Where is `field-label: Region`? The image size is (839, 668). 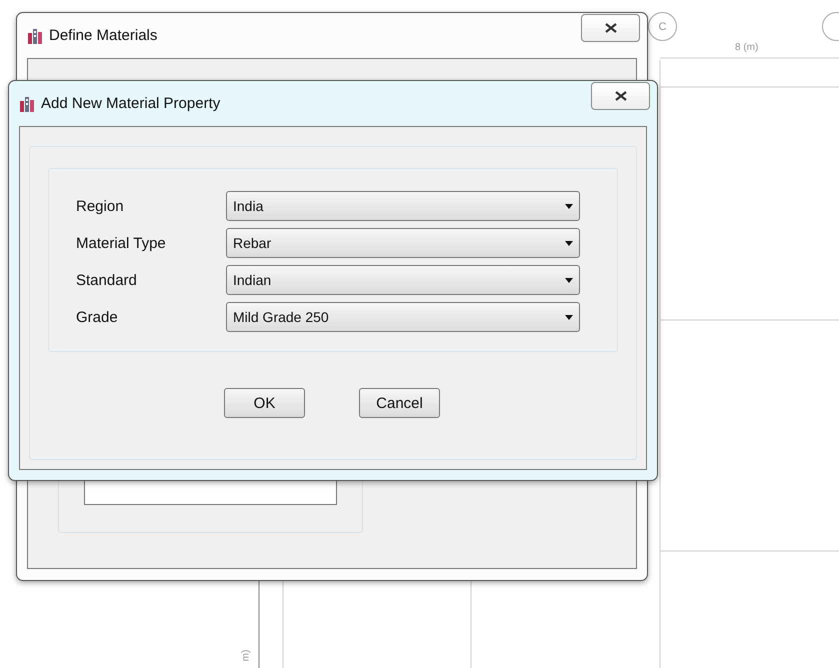
field-label: Region is located at coordinates (100, 206).